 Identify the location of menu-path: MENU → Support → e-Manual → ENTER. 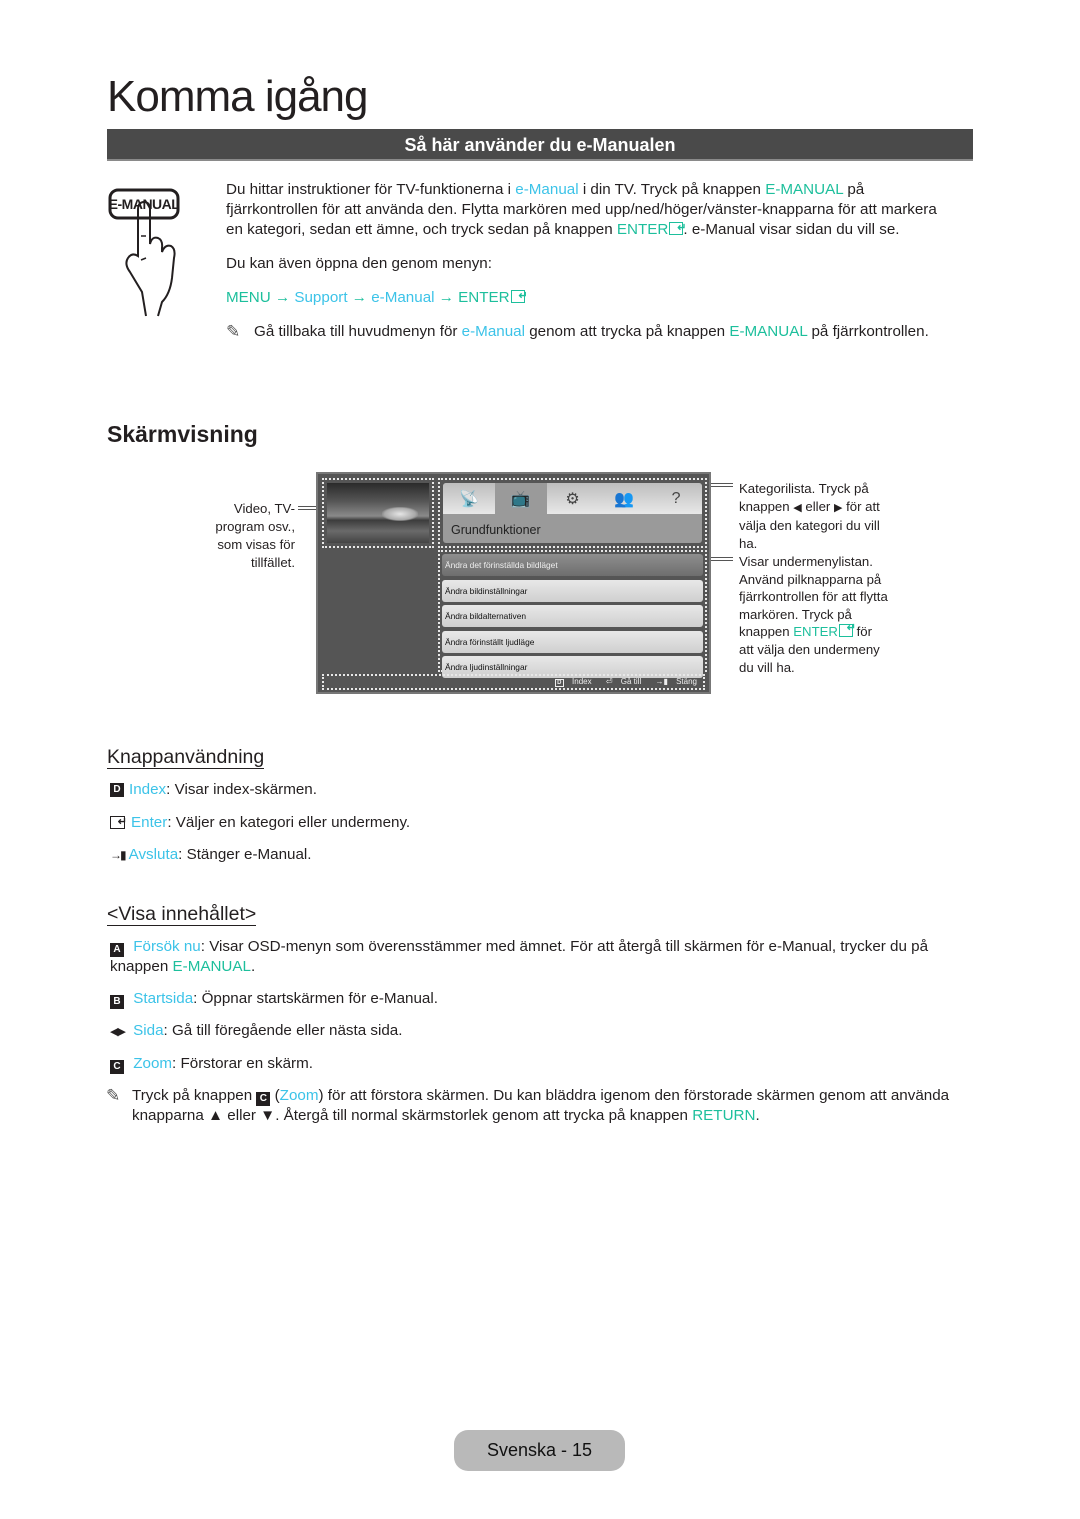
(591, 297).